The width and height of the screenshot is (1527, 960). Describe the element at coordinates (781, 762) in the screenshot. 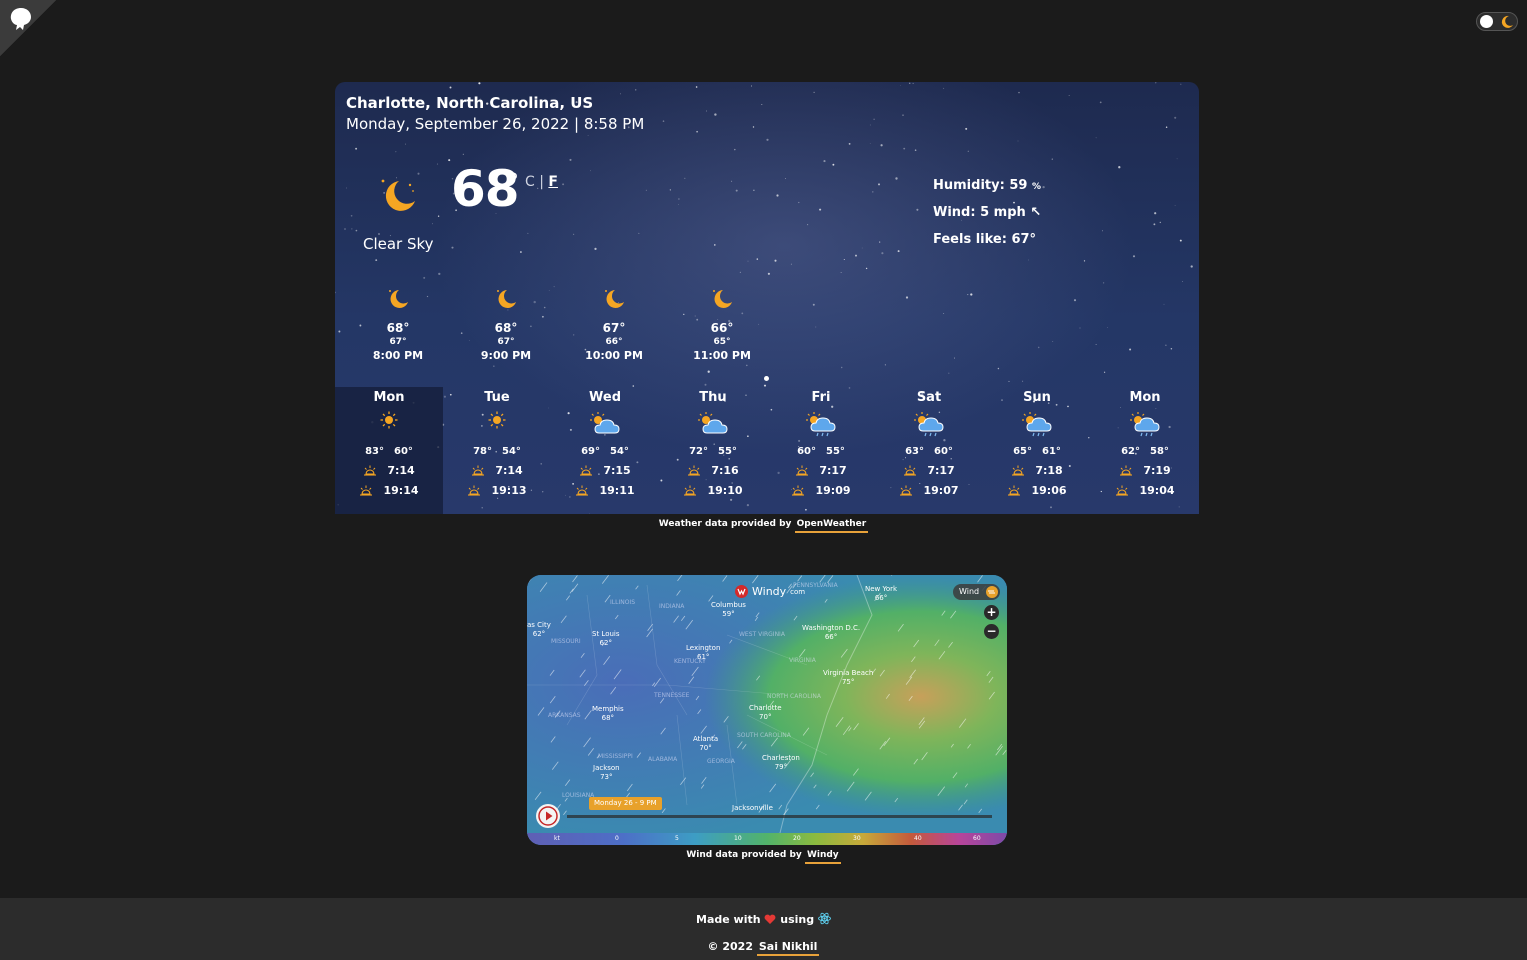

I see `city-label: Charleston 79°` at that location.